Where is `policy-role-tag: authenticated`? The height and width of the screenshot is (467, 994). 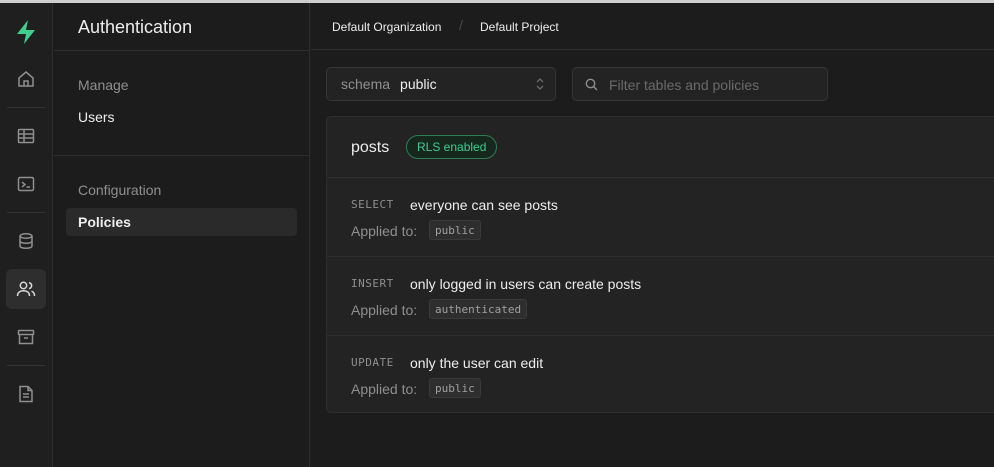
policy-role-tag: authenticated is located at coordinates (478, 309).